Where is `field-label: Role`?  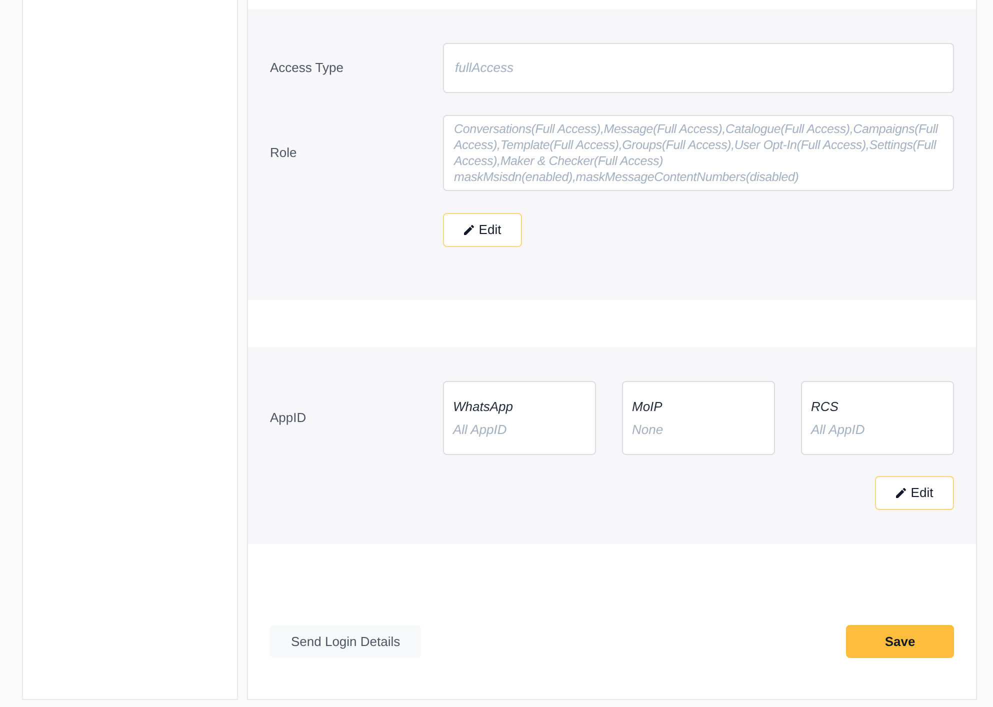
field-label: Role is located at coordinates (284, 153).